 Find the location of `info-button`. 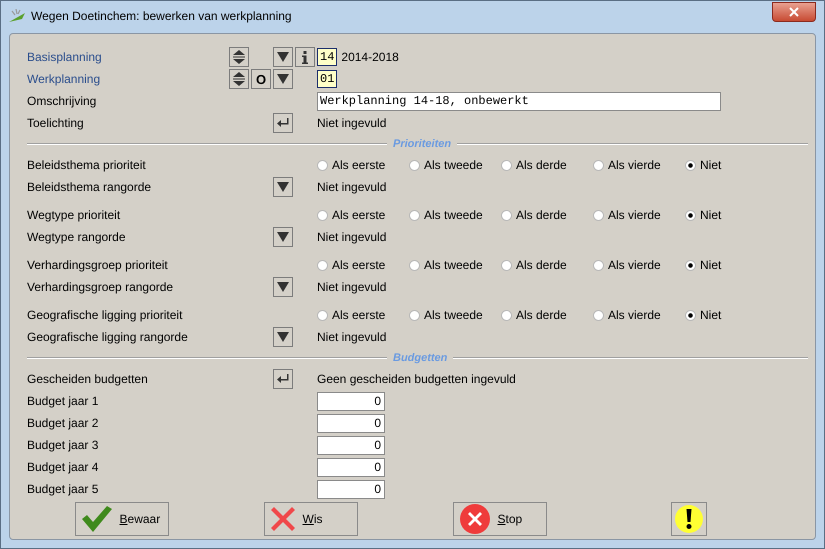

info-button is located at coordinates (305, 57).